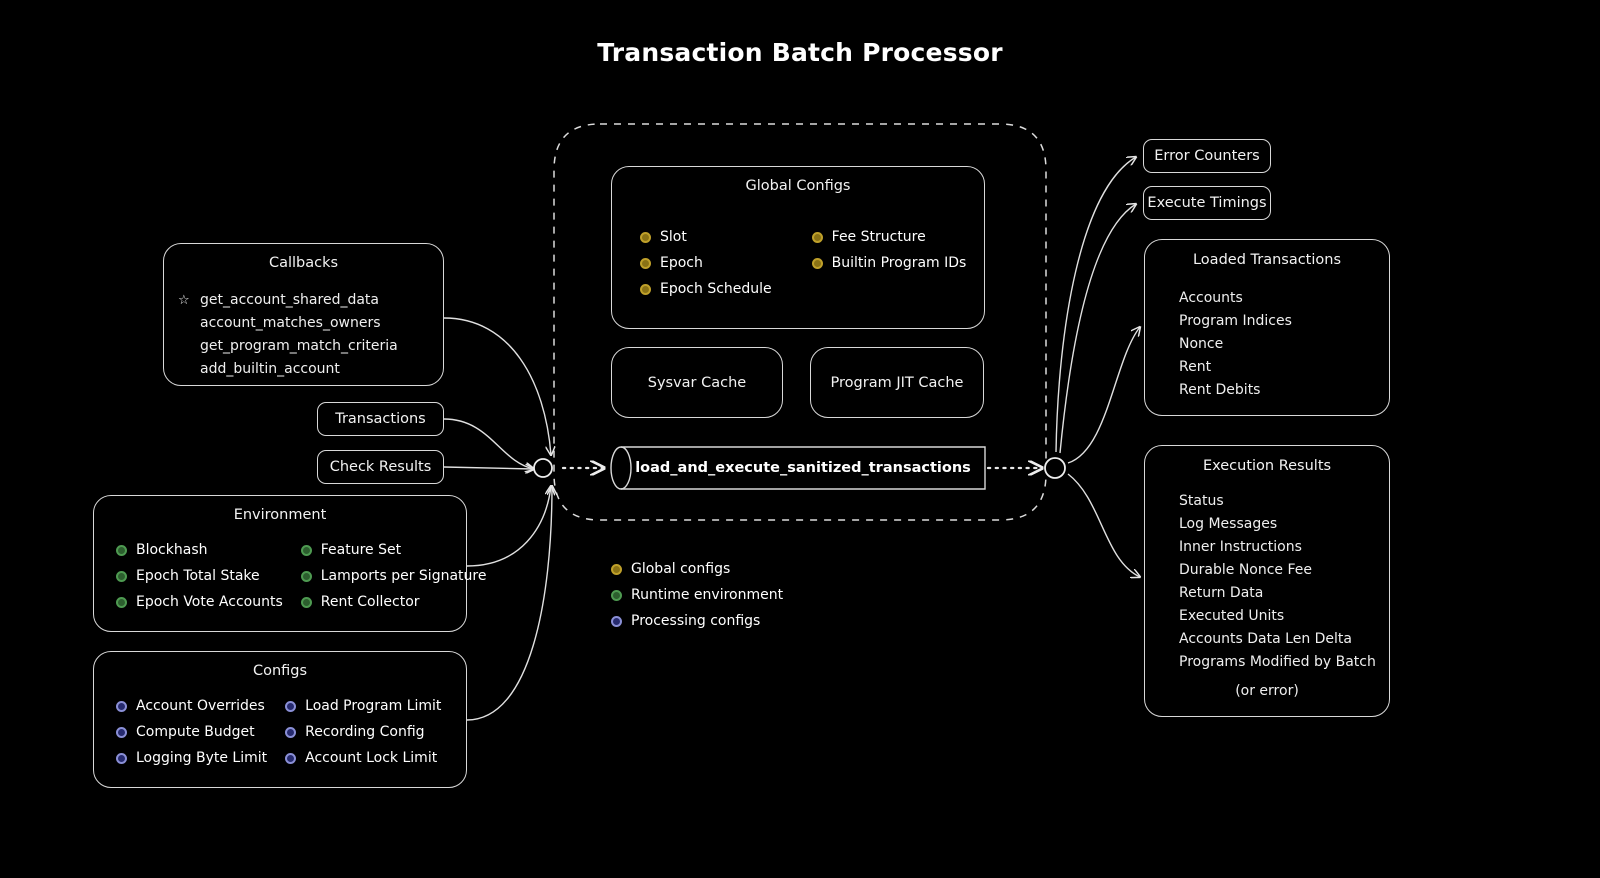  I want to click on list-item: ☆ get_account_shared_data, so click(288, 300).